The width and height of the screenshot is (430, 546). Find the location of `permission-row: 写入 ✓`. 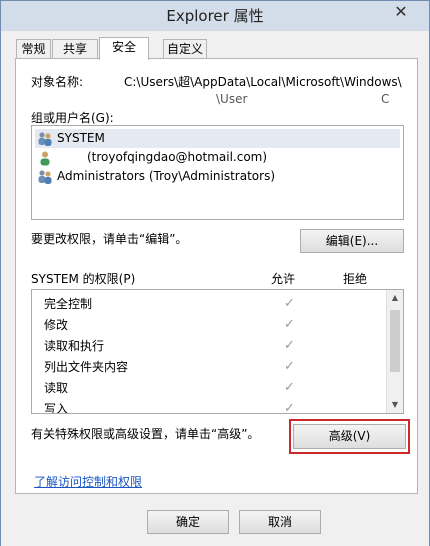

permission-row: 写入 ✓ is located at coordinates (214, 406).